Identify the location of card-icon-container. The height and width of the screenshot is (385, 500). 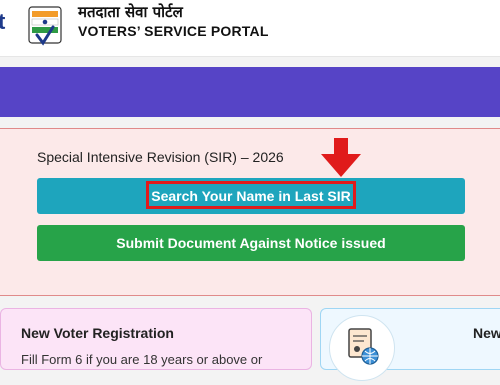
(362, 348).